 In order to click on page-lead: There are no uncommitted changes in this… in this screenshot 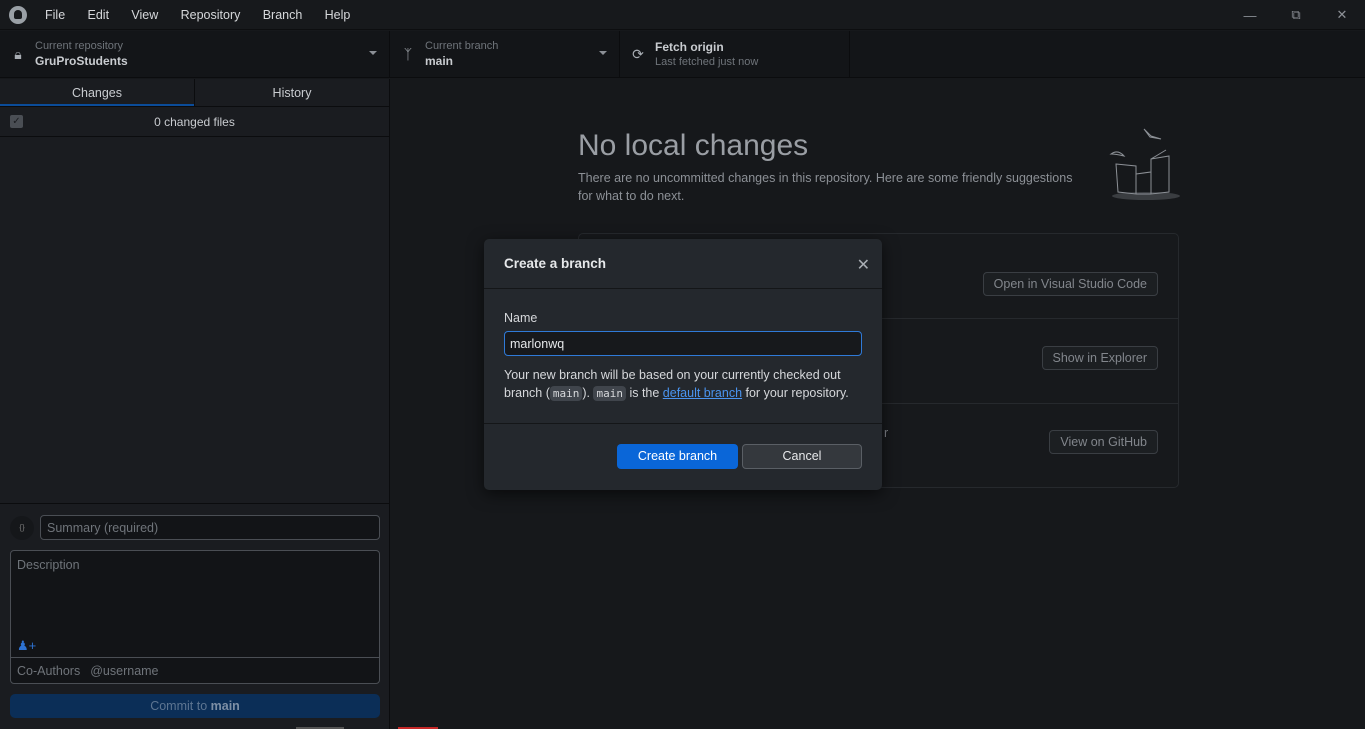, I will do `click(825, 187)`.